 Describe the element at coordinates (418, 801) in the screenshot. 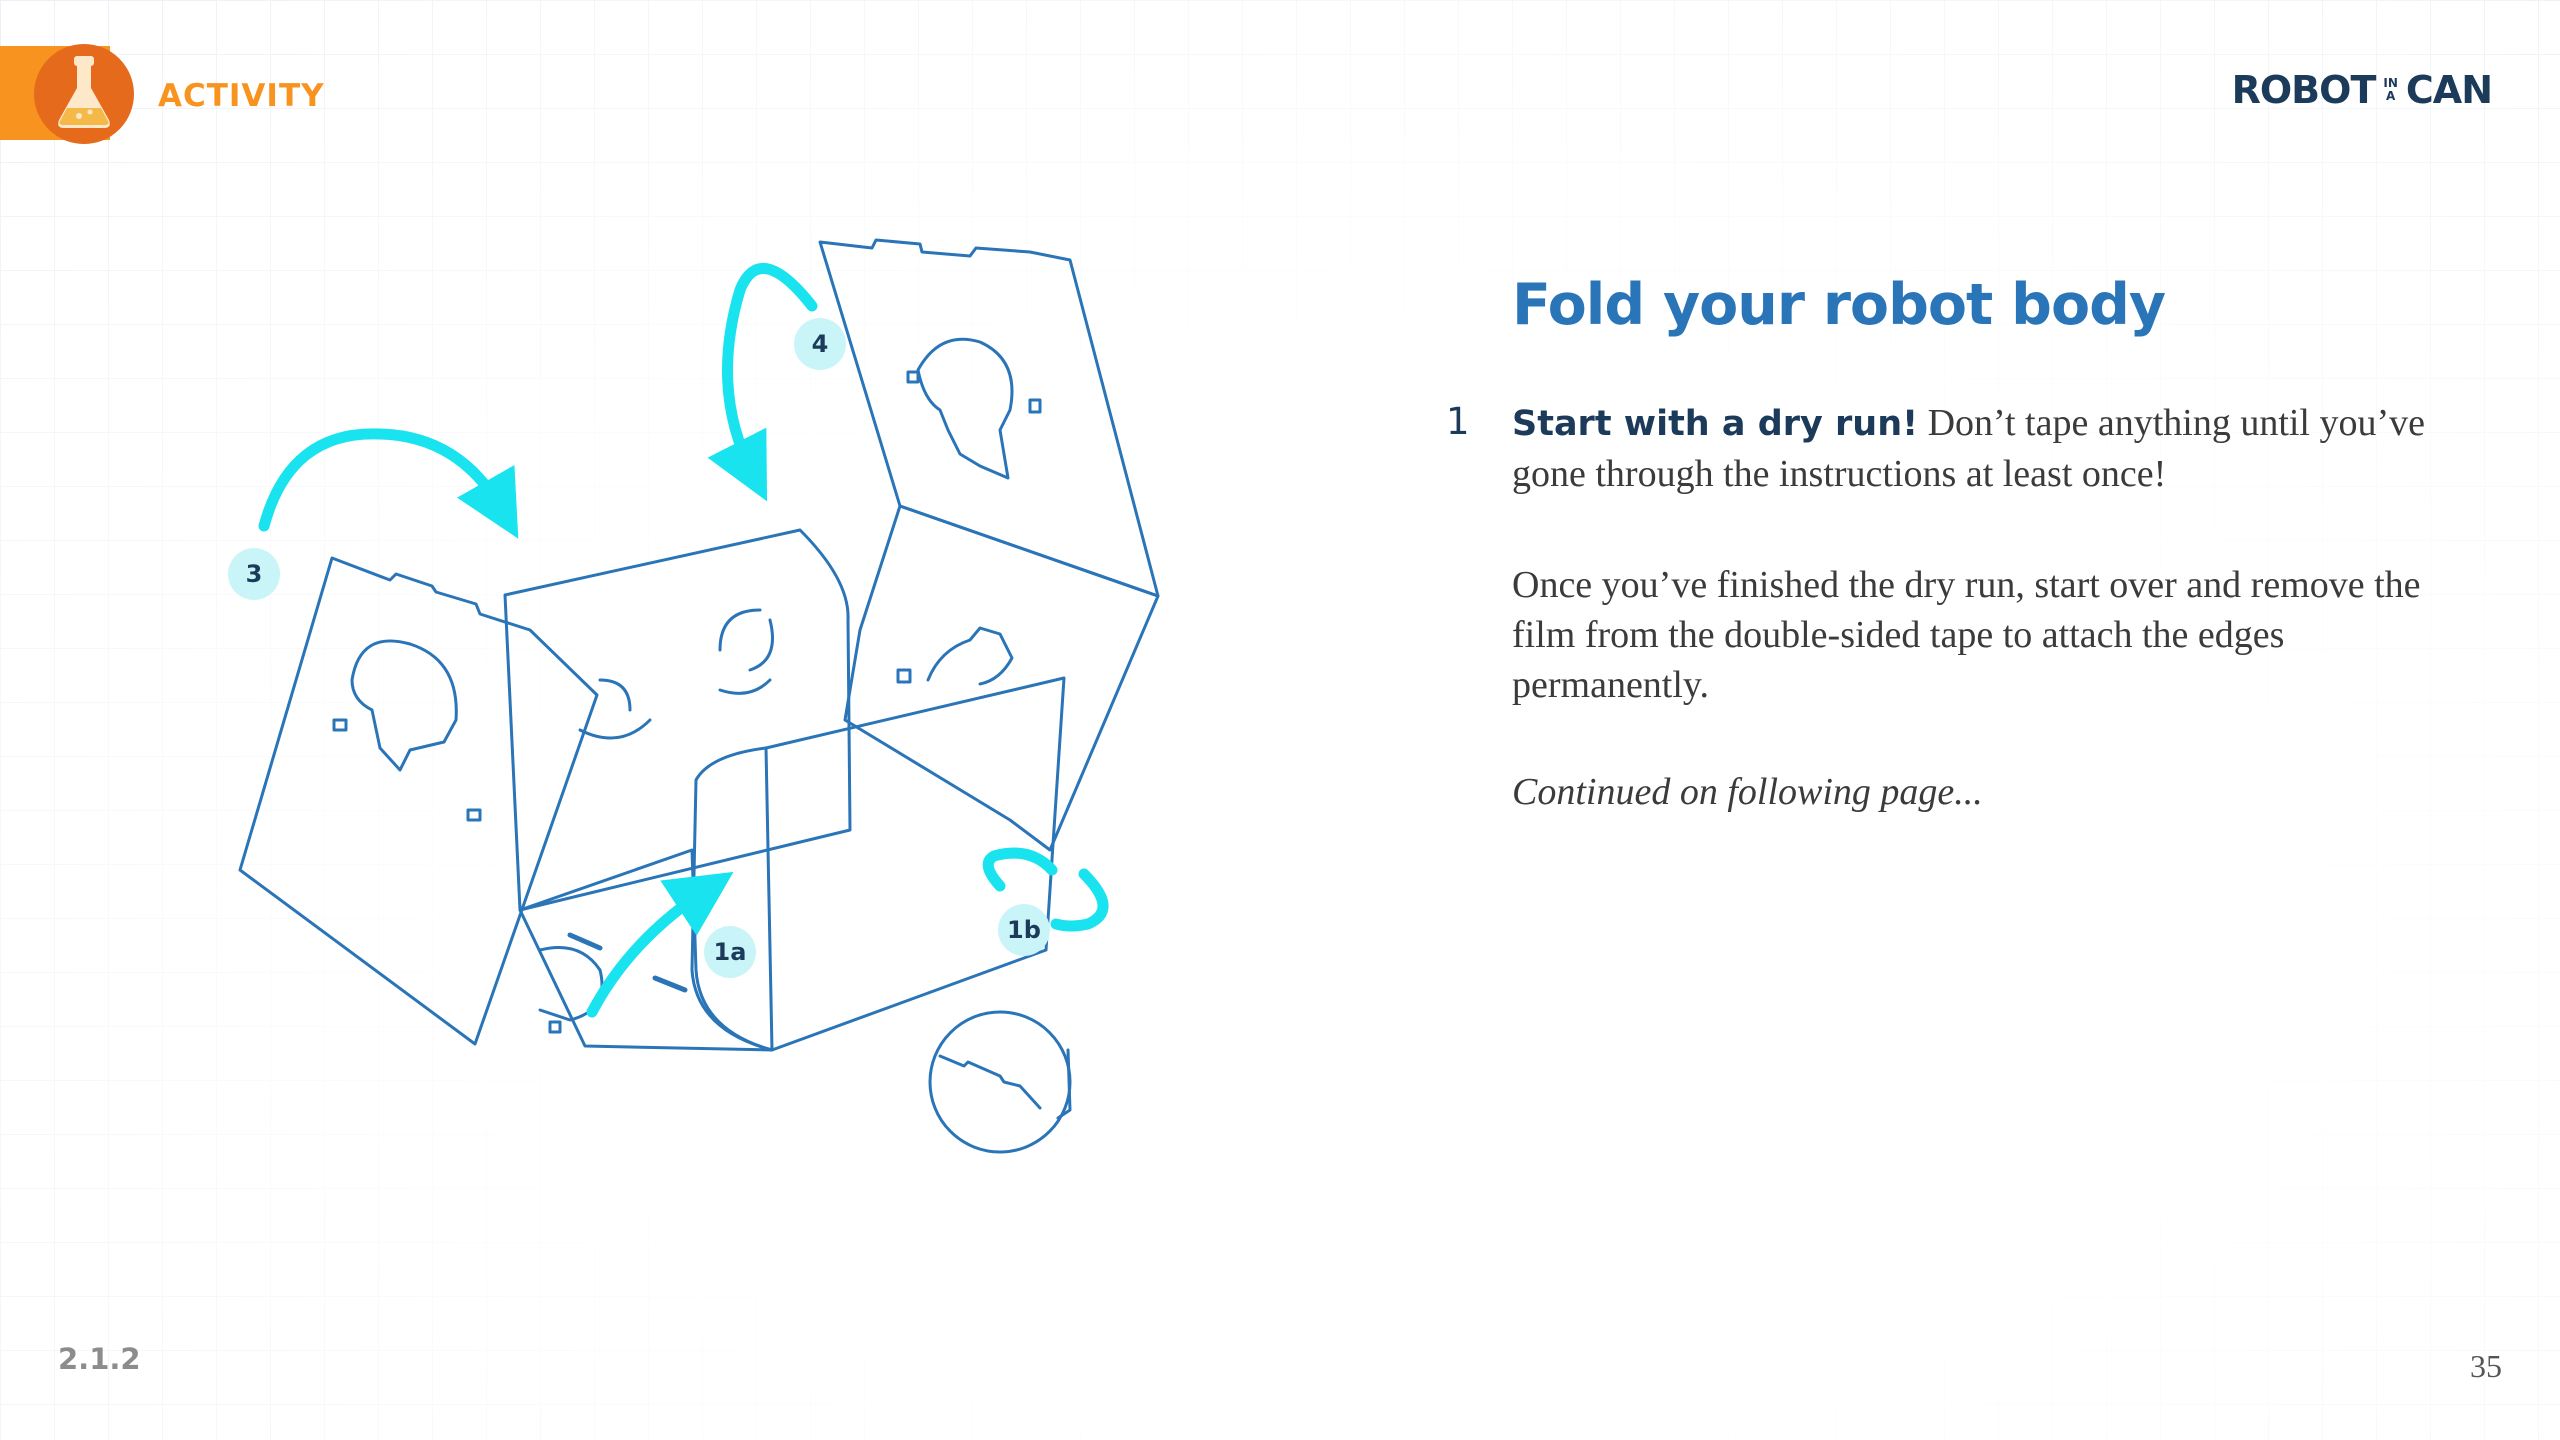

I see `panel-front-left` at that location.